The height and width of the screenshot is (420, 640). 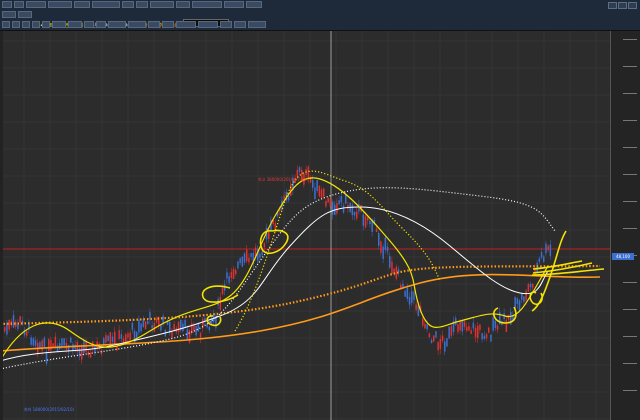 What do you see at coordinates (622, 5) in the screenshot?
I see `window-restore-icon` at bounding box center [622, 5].